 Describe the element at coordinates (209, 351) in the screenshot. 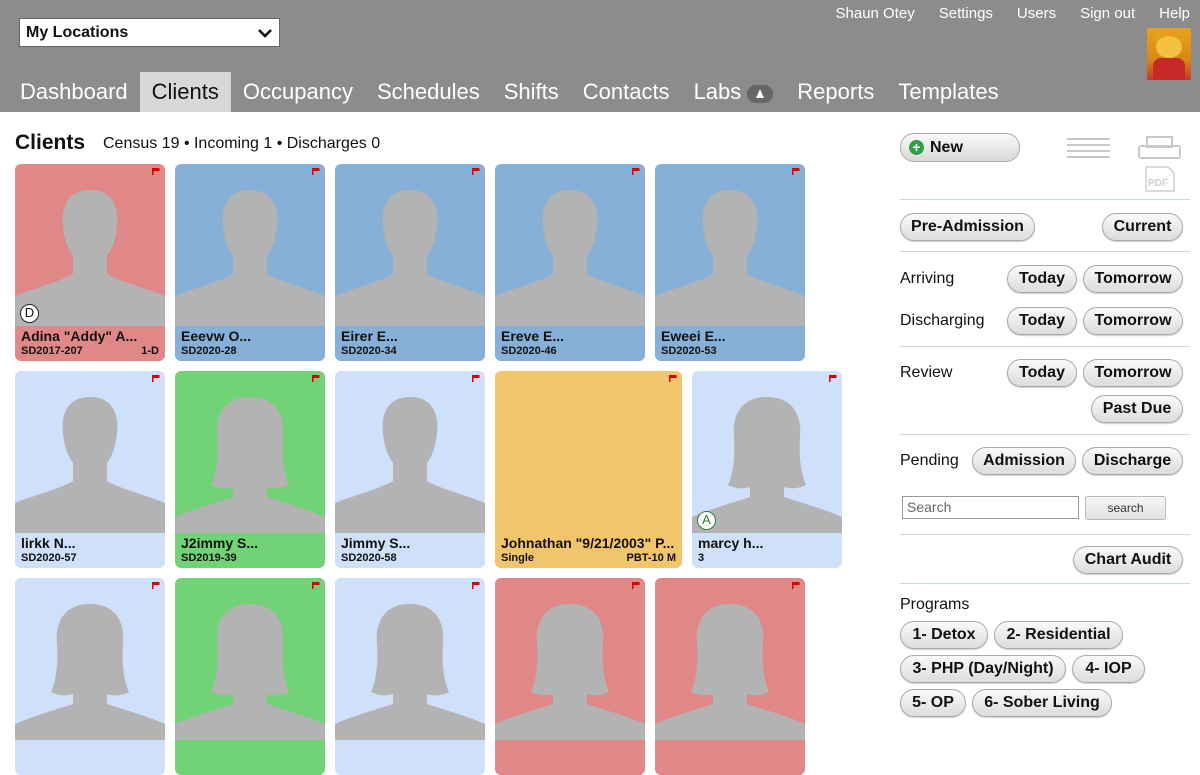

I see `client-id: SD2020-28` at that location.